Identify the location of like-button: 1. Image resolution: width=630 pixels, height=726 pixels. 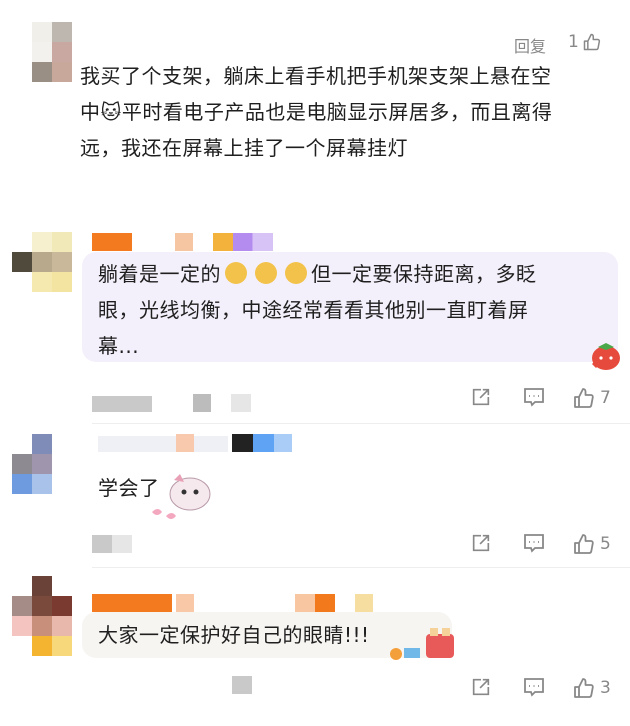
(585, 42).